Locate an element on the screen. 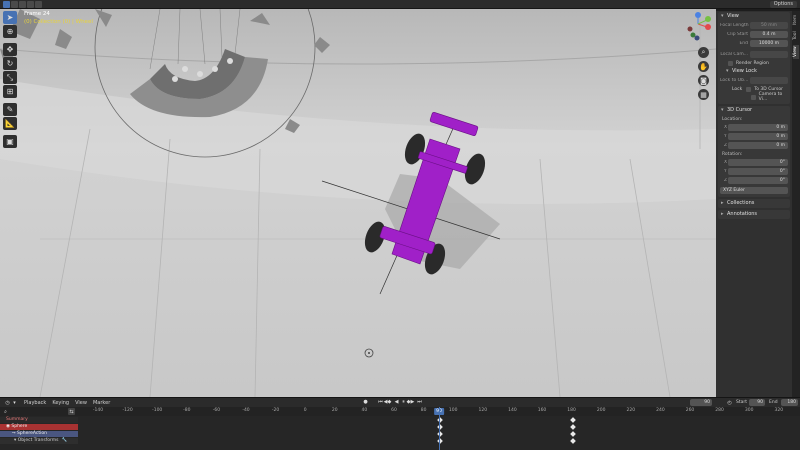 The image size is (800, 450). ruler-tick: 280 is located at coordinates (719, 410).